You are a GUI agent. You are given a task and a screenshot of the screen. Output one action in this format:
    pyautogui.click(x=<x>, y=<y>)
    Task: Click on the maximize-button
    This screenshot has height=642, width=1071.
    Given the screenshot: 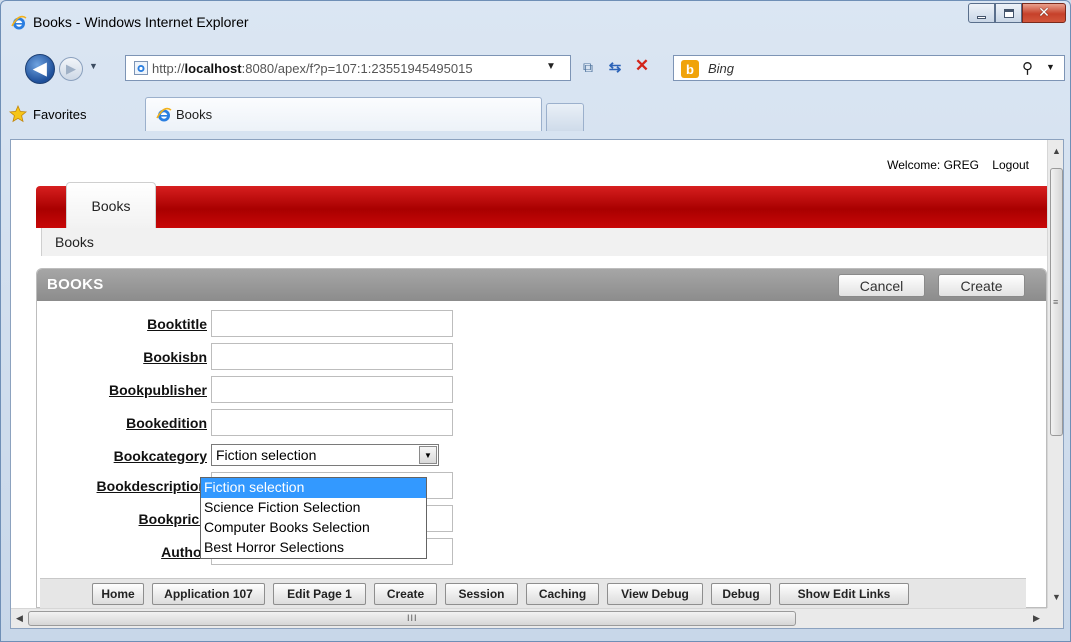 What is the action you would take?
    pyautogui.click(x=1008, y=13)
    